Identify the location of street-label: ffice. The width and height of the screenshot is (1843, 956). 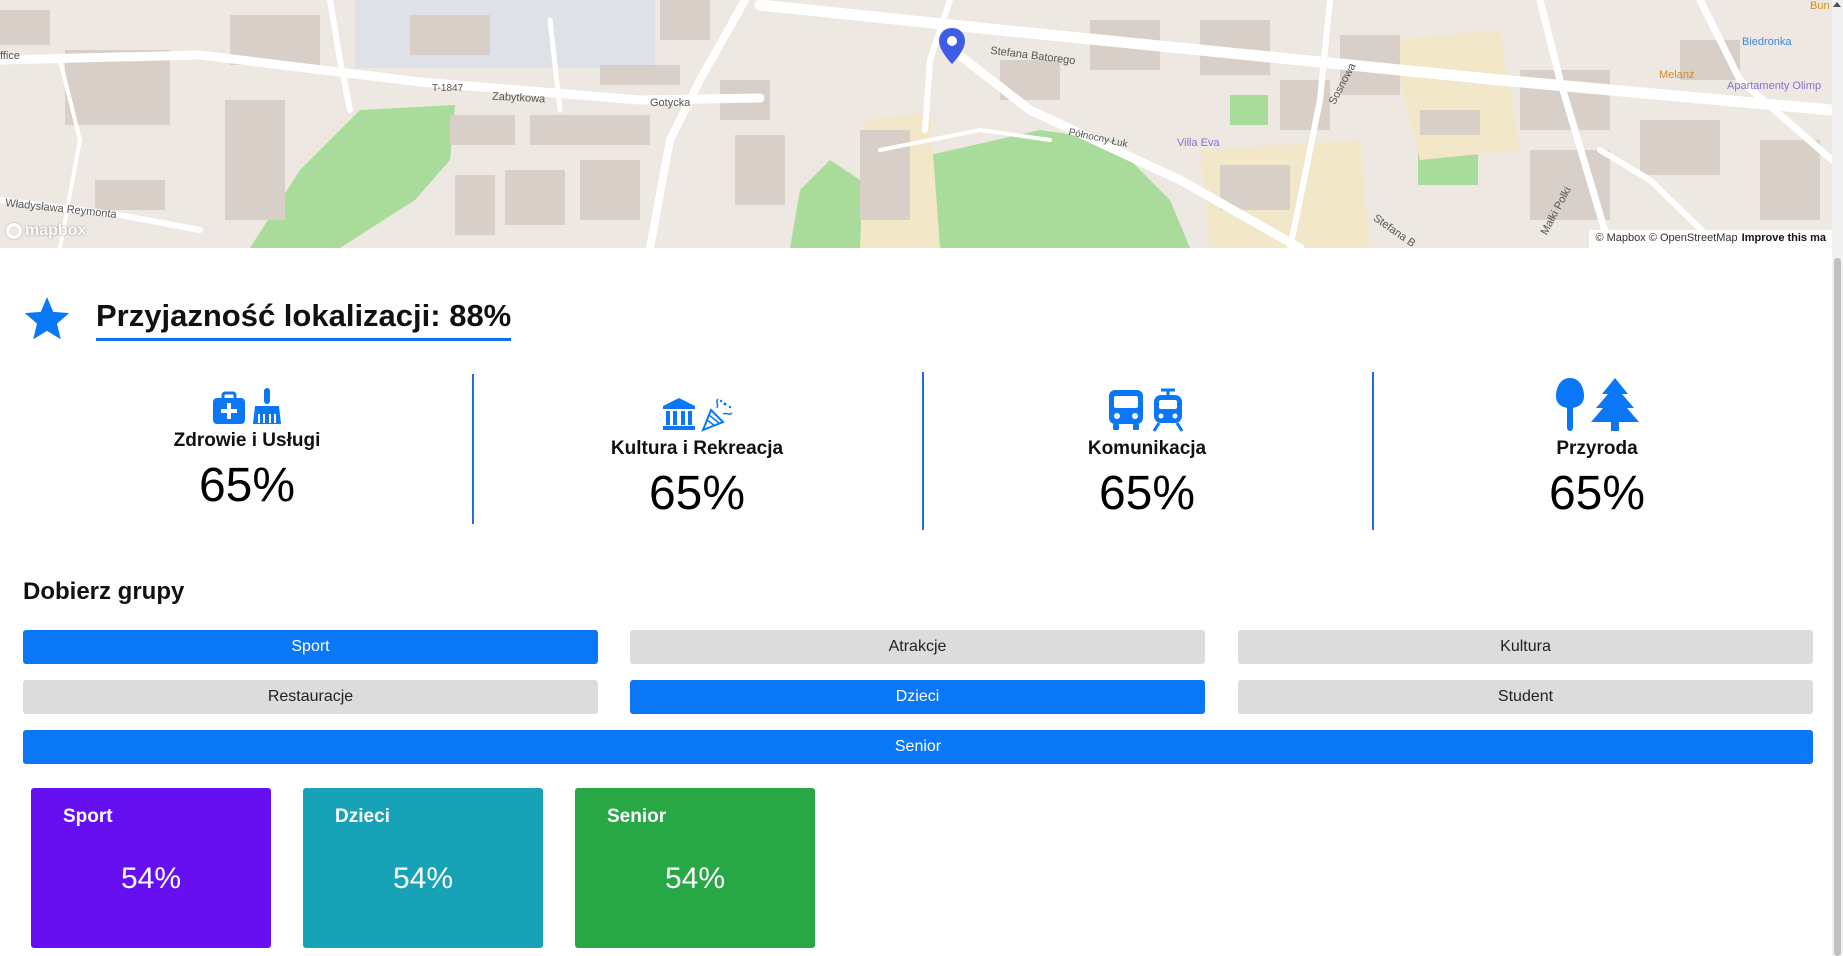
(10, 56).